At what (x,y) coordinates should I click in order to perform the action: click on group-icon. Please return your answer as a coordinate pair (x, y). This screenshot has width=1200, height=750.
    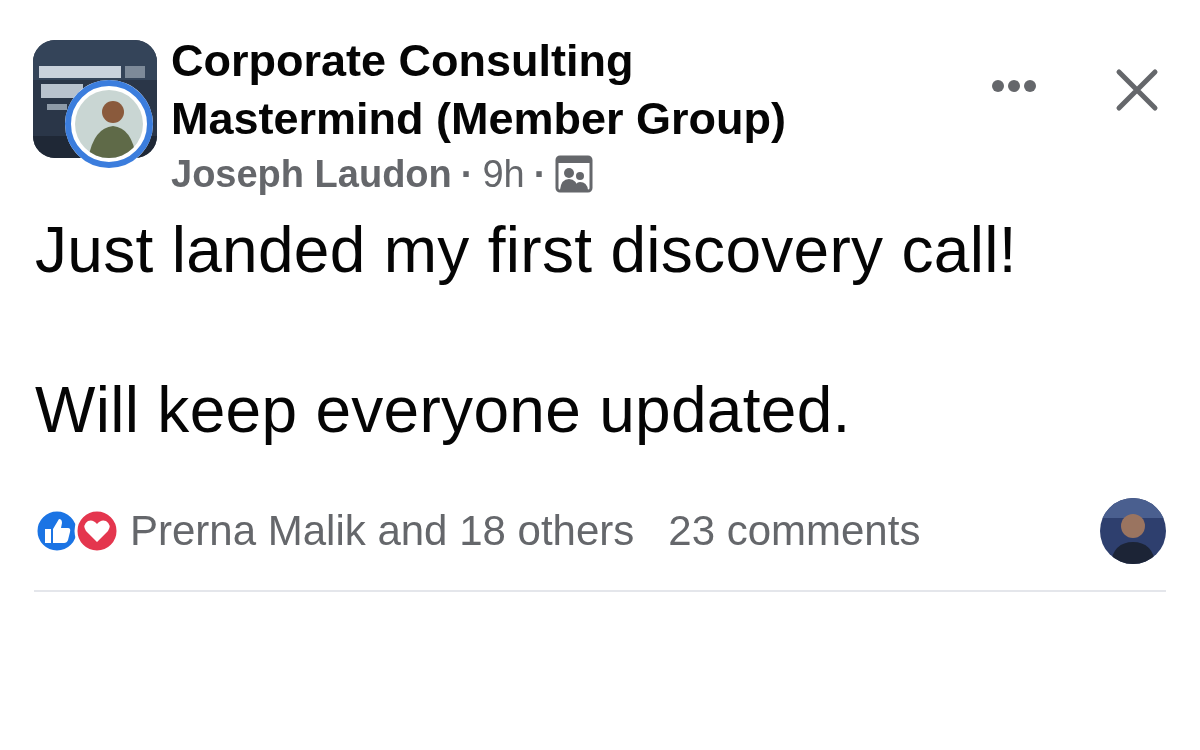
    Looking at the image, I should click on (574, 174).